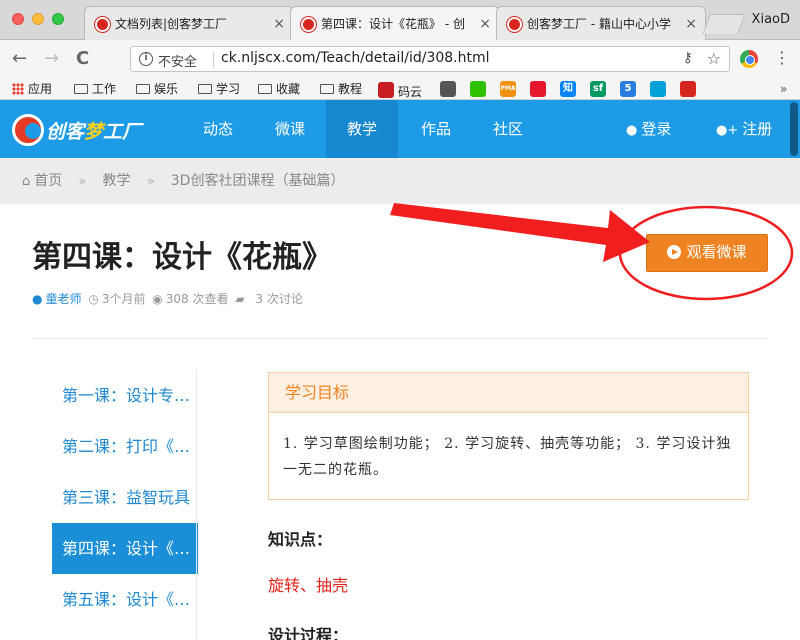 This screenshot has height=640, width=800. I want to click on chrome-extension-icon, so click(749, 59).